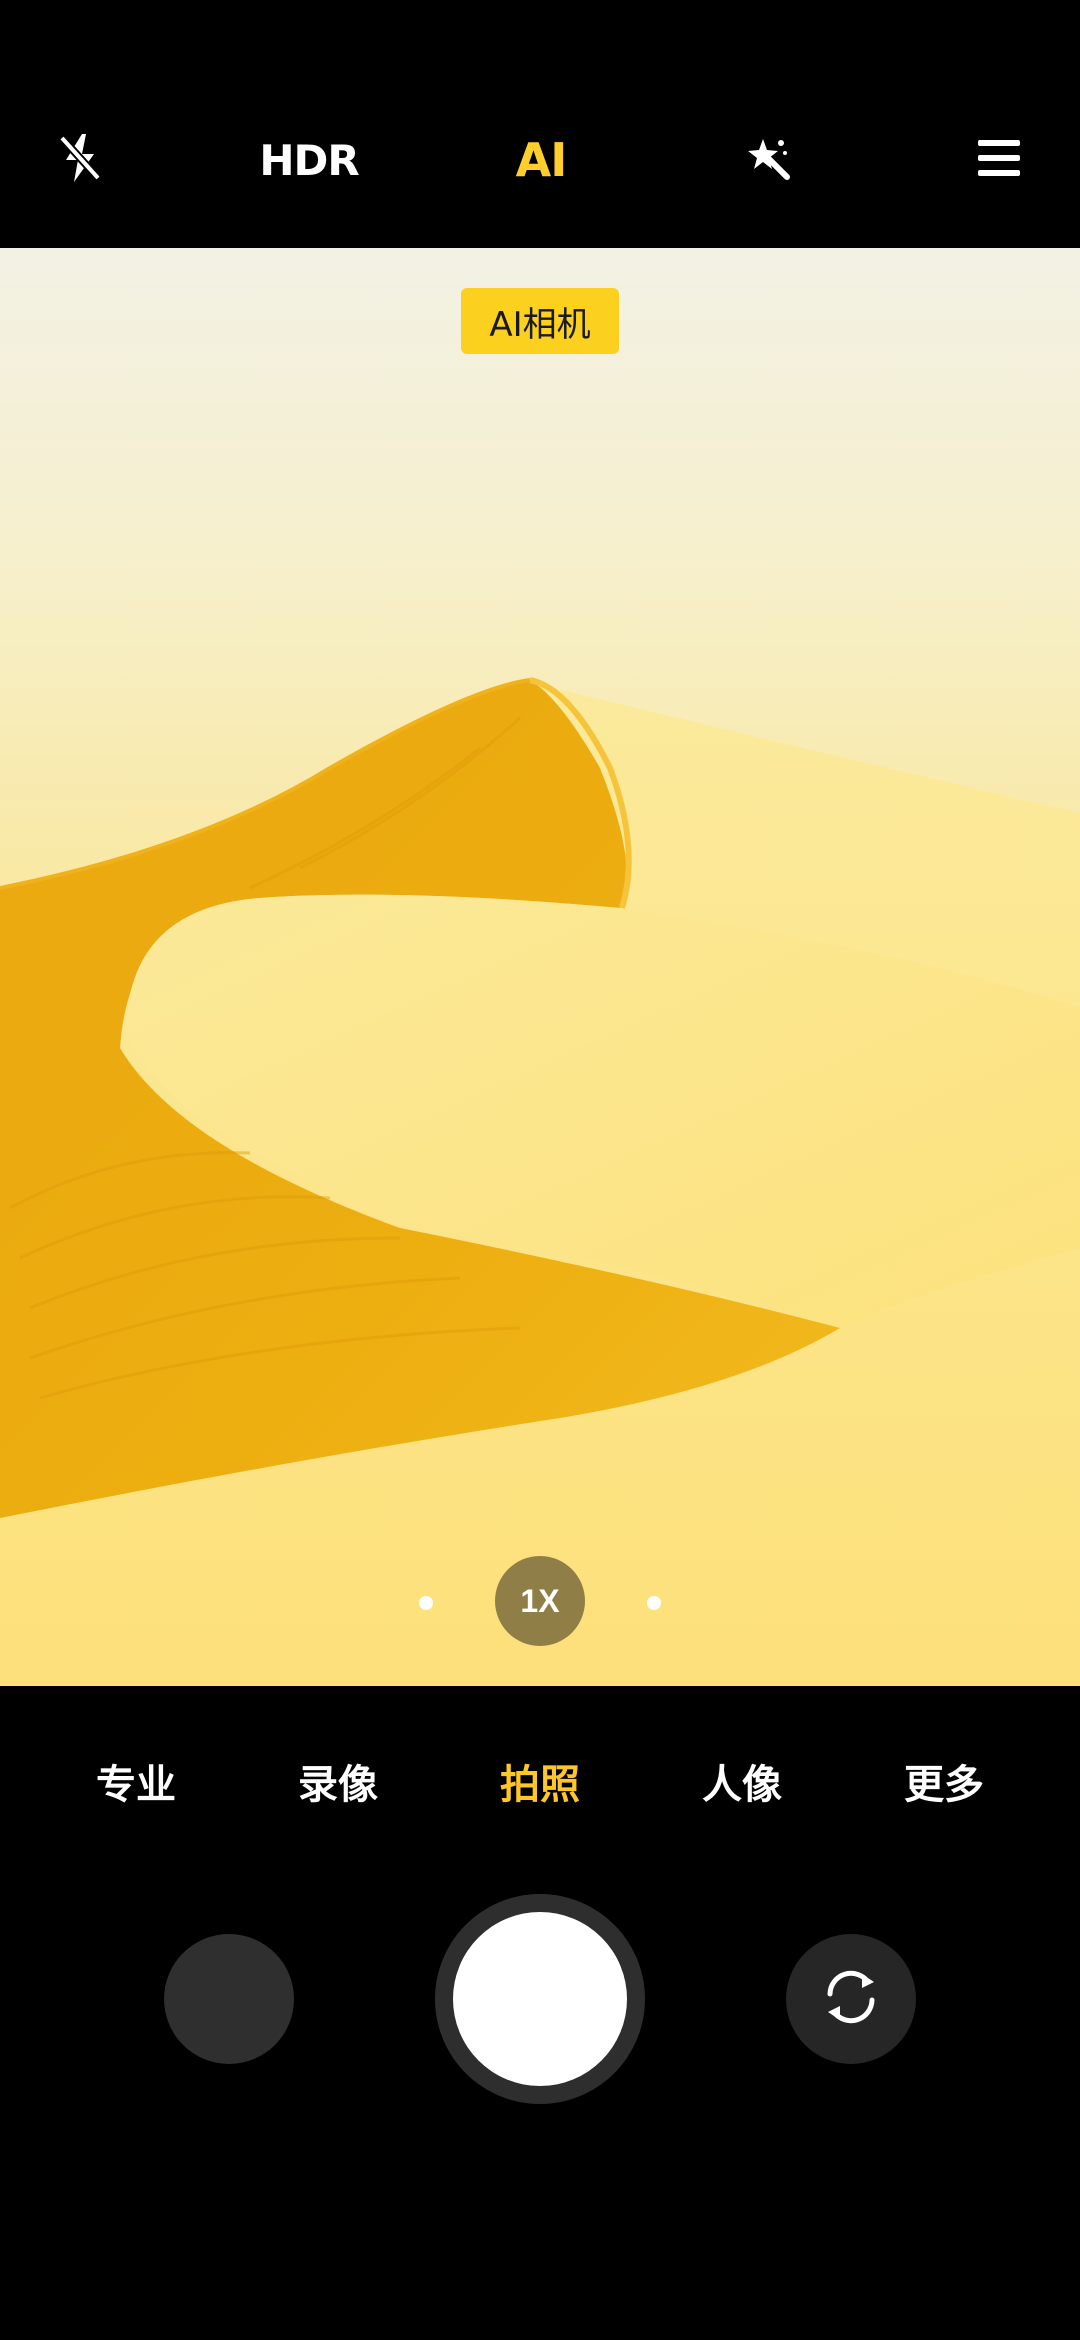 The height and width of the screenshot is (2340, 1080). What do you see at coordinates (426, 1603) in the screenshot?
I see `zoom-option-wide` at bounding box center [426, 1603].